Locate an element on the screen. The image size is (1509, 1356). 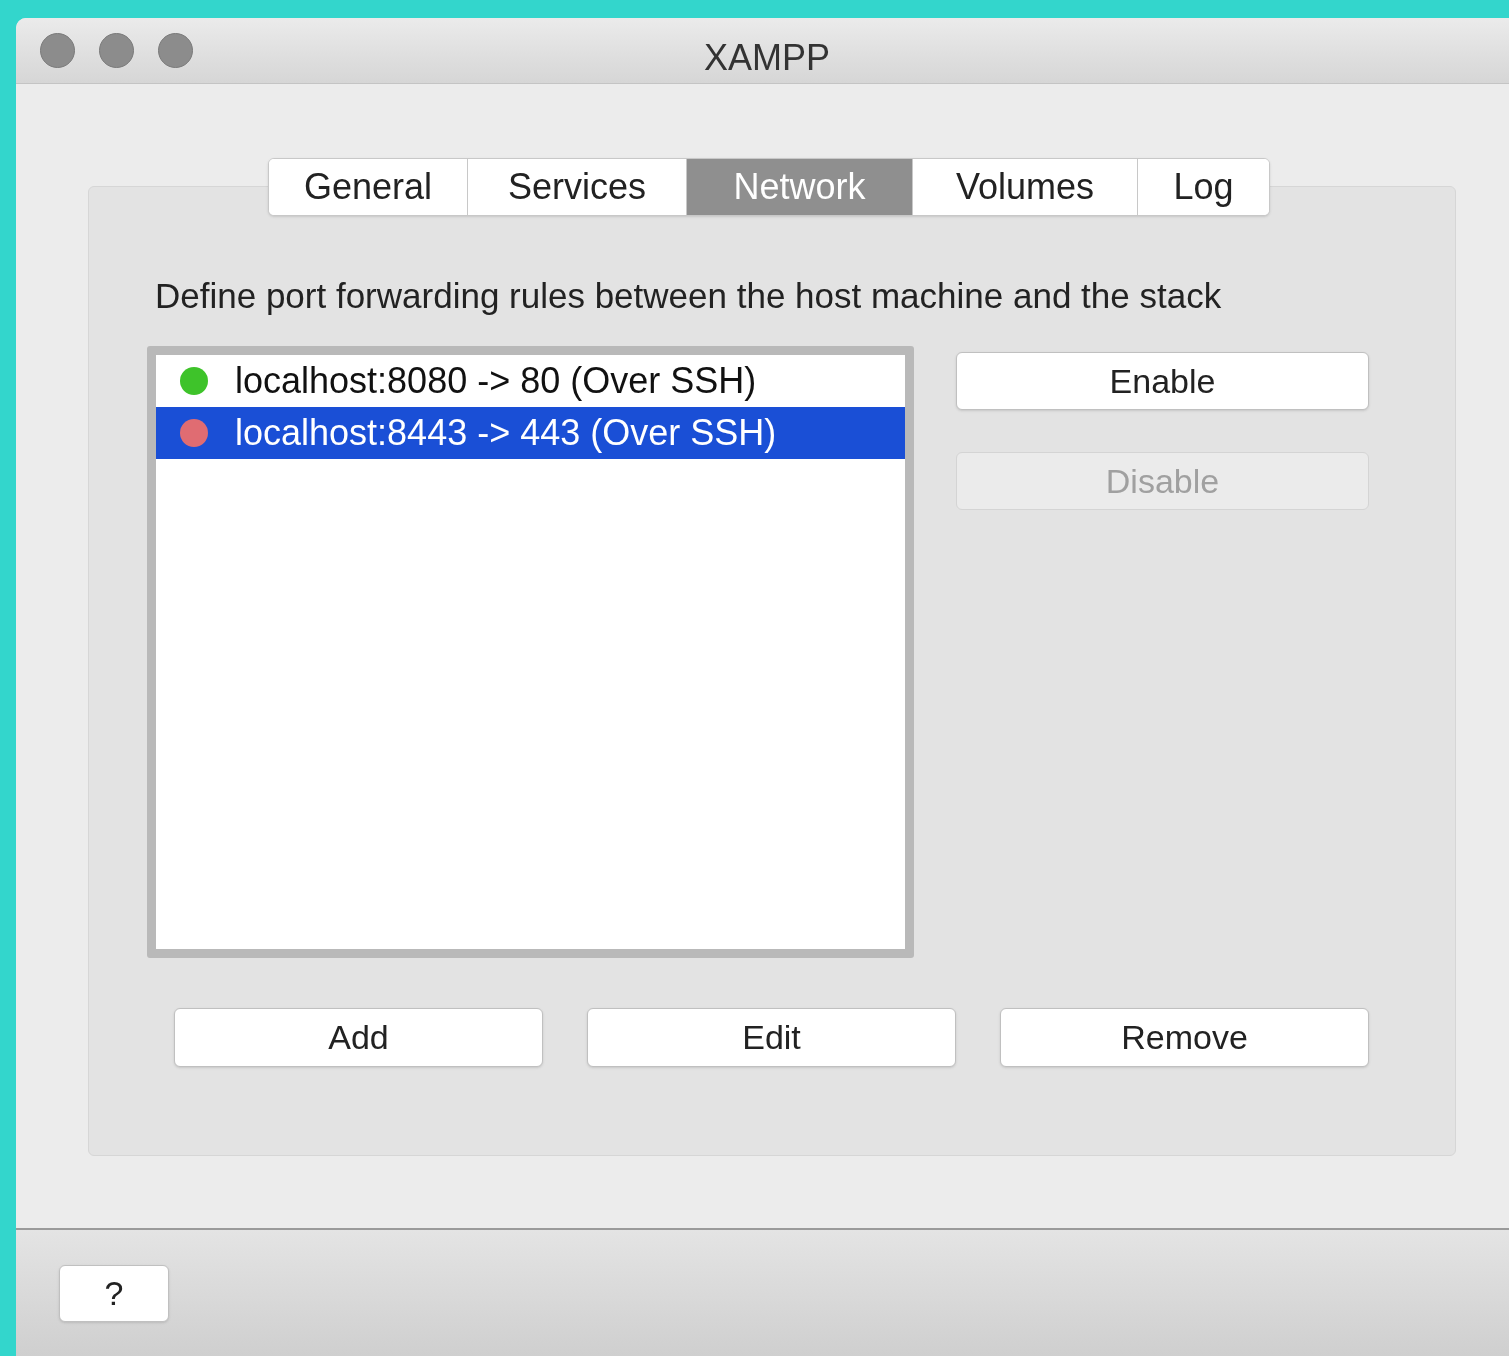
window-title: XAMPP is located at coordinates (767, 58).